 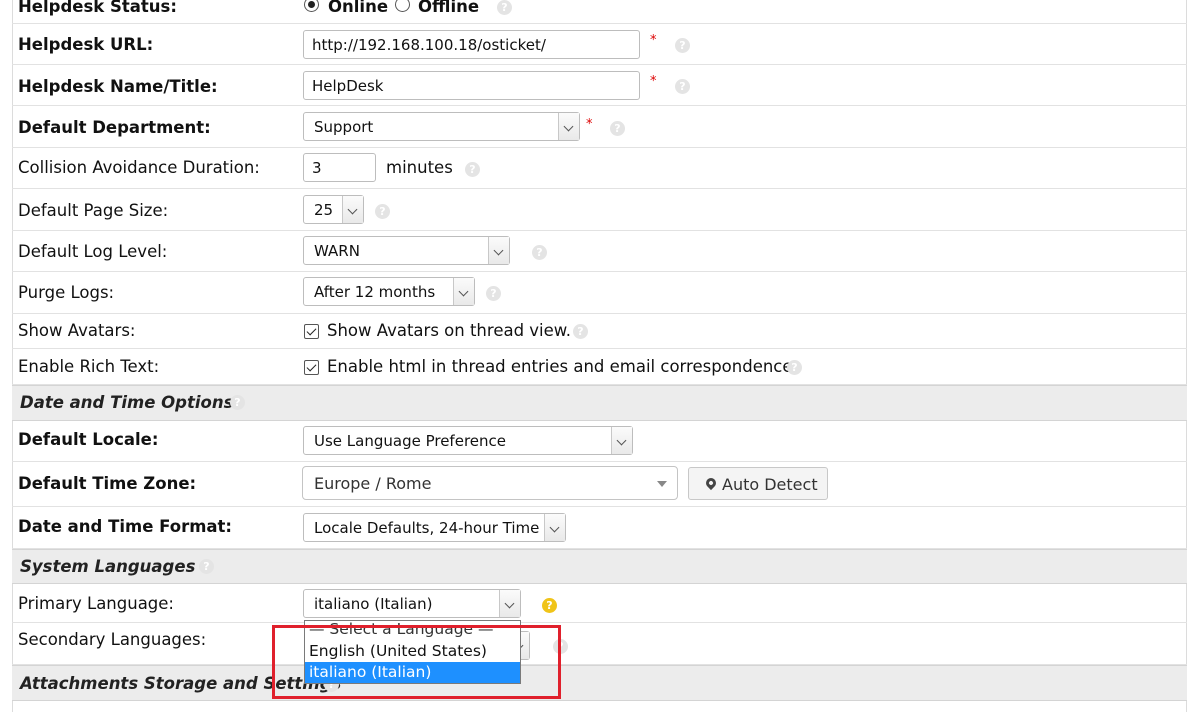 I want to click on default-locale-value: Use Language Preference, so click(x=410, y=441).